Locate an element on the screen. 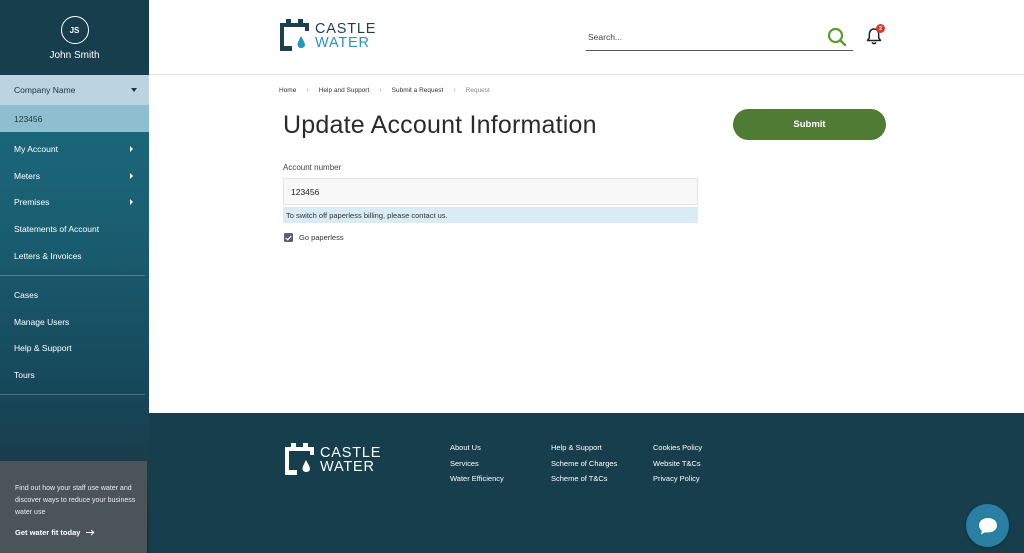  footer-link-scheme-of-charges: Scheme of Charges is located at coordinates (584, 467).